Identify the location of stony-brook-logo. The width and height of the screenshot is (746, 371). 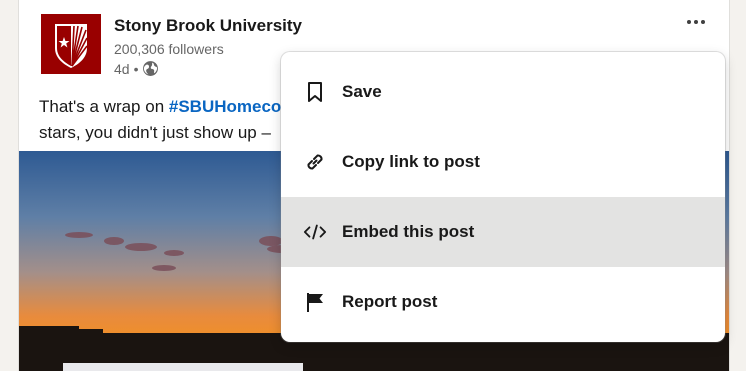
(71, 44).